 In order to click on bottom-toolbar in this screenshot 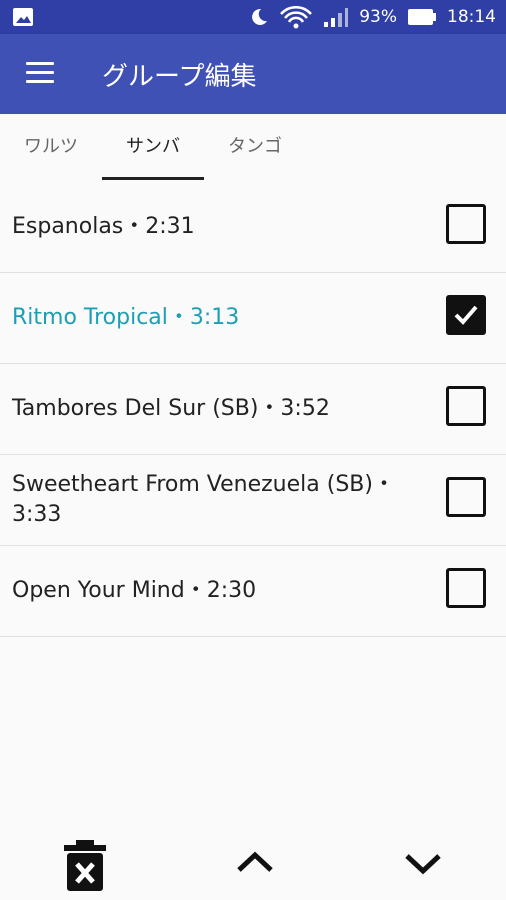, I will do `click(253, 865)`.